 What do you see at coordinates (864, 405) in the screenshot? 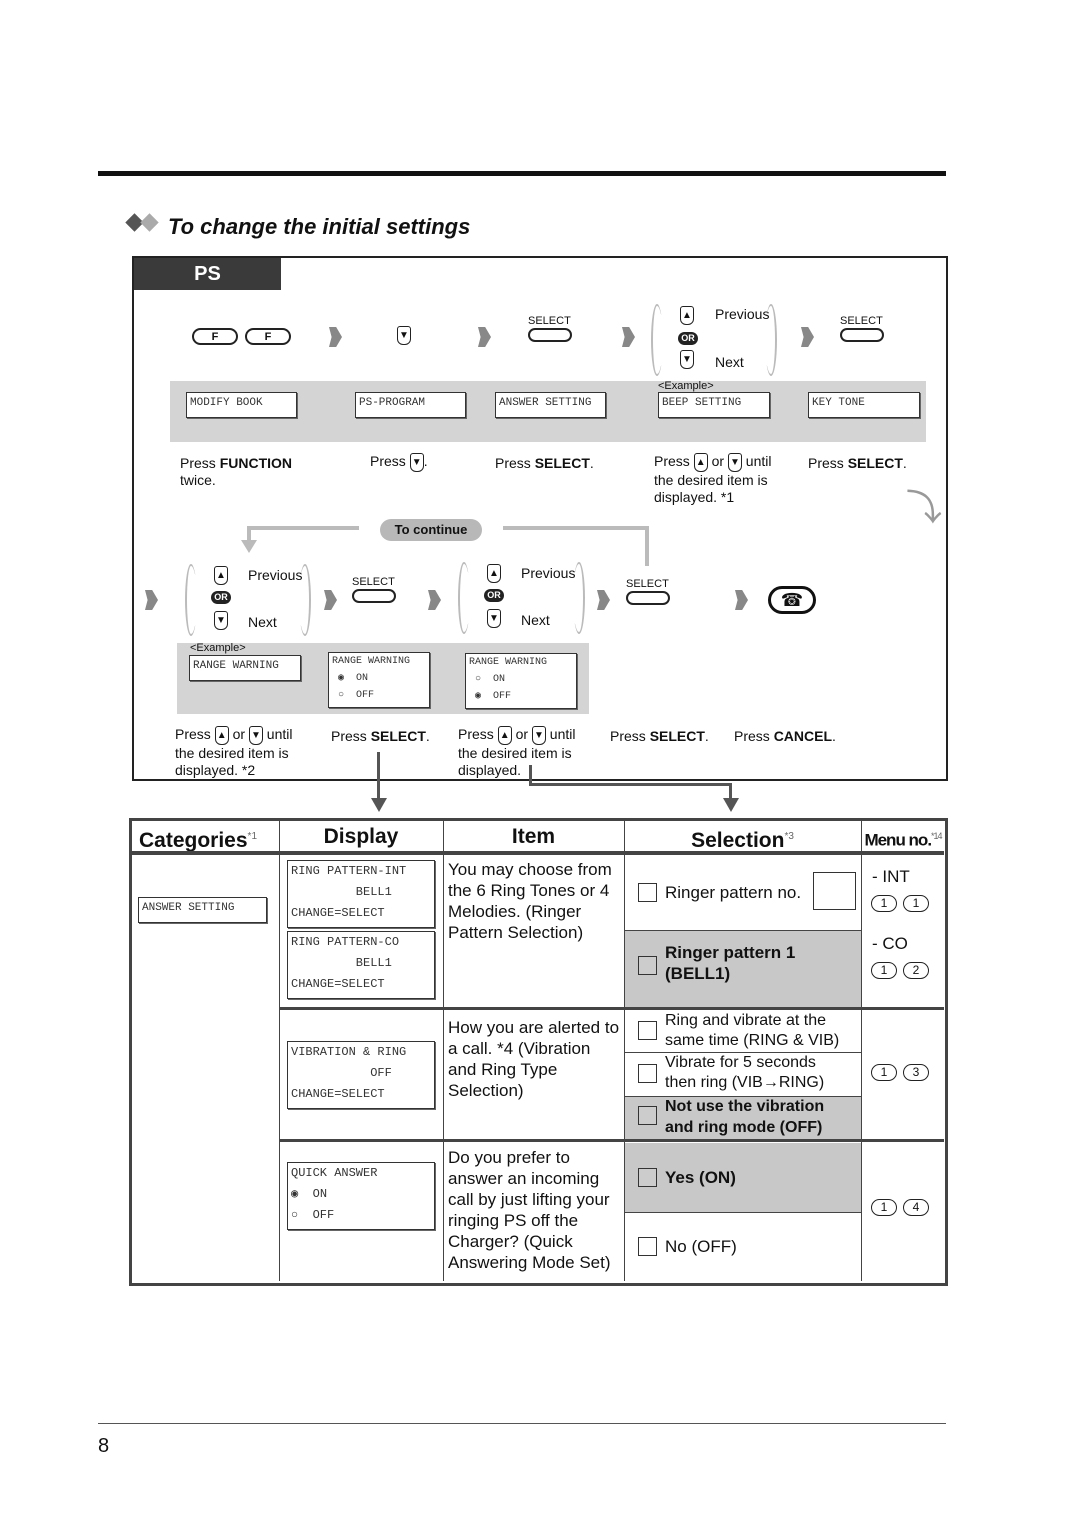
I see `lcd-display: KEY TONE` at bounding box center [864, 405].